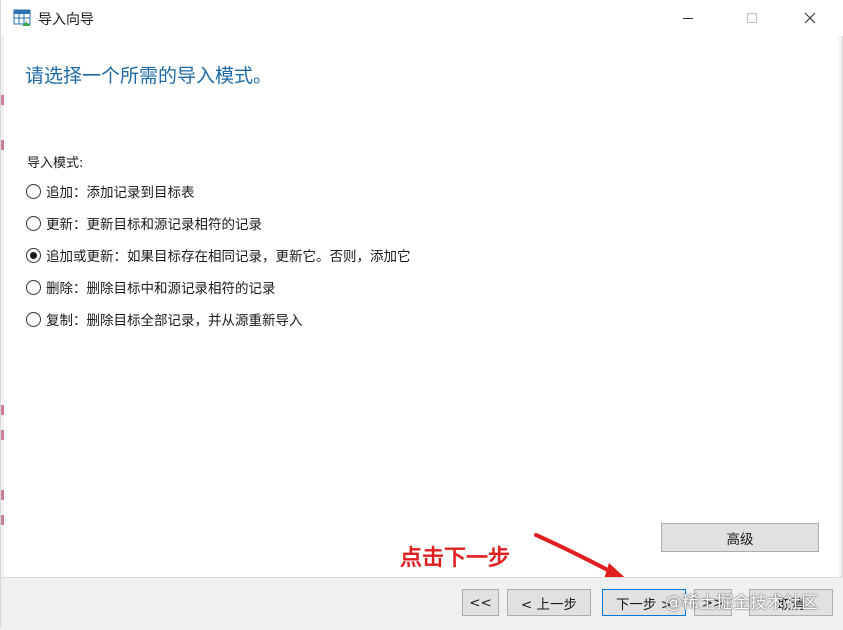  Describe the element at coordinates (480, 602) in the screenshot. I see `first-step-button: <<` at that location.